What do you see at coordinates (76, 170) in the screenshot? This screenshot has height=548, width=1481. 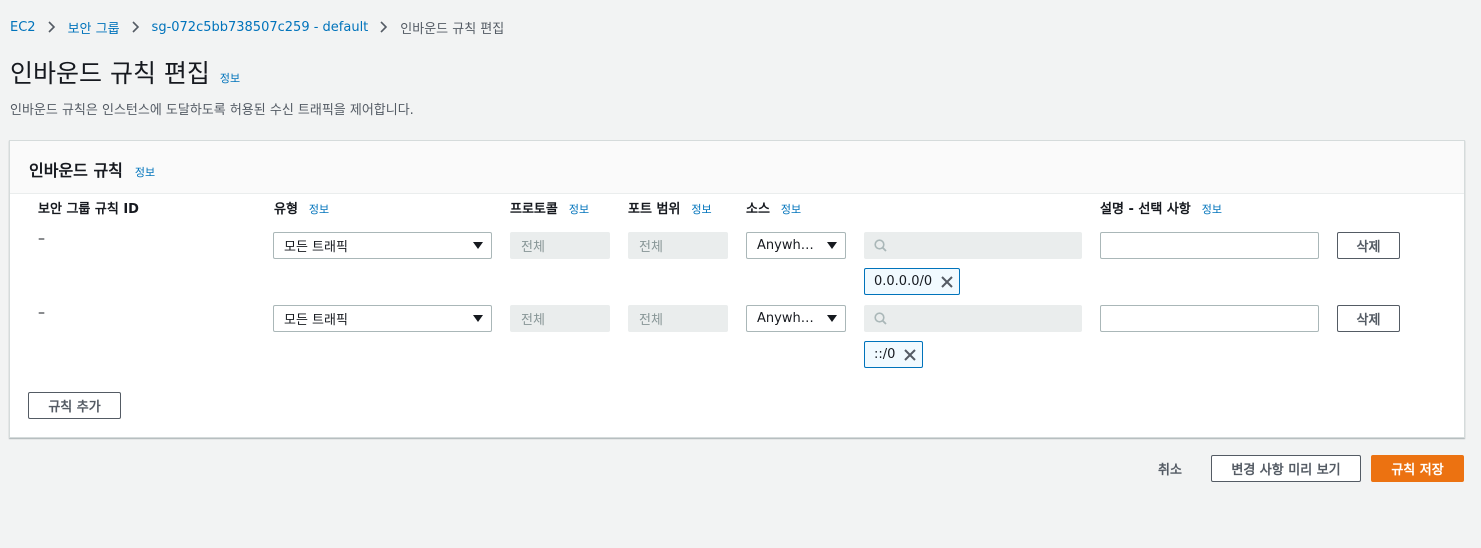 I see `panel-title-text: 인바운드 규칙` at bounding box center [76, 170].